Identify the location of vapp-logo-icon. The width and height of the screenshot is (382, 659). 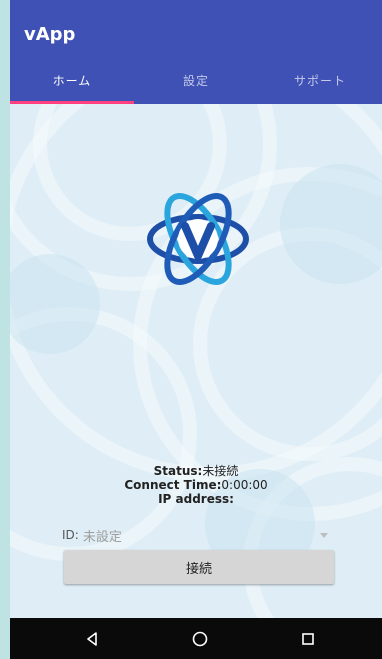
(198, 239).